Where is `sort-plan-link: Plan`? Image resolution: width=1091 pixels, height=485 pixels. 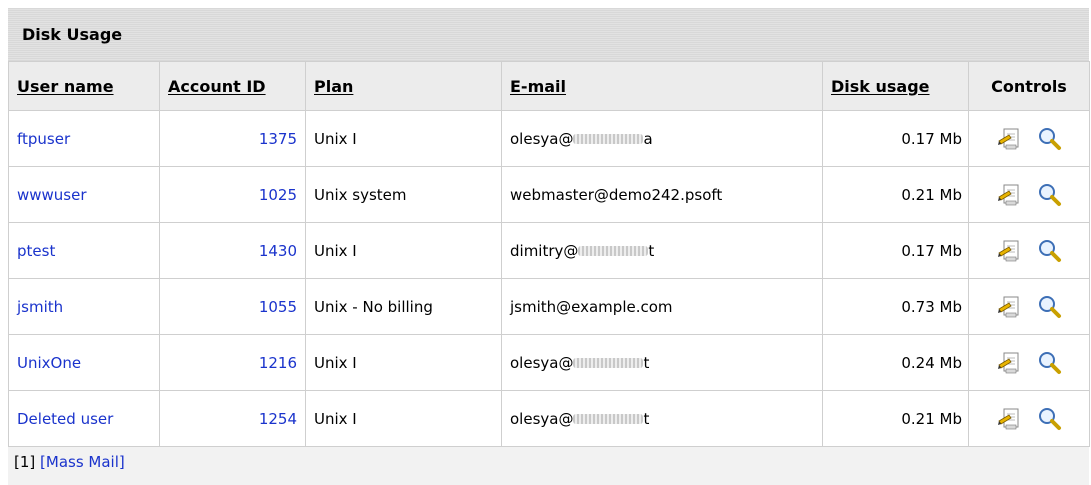 sort-plan-link: Plan is located at coordinates (333, 86).